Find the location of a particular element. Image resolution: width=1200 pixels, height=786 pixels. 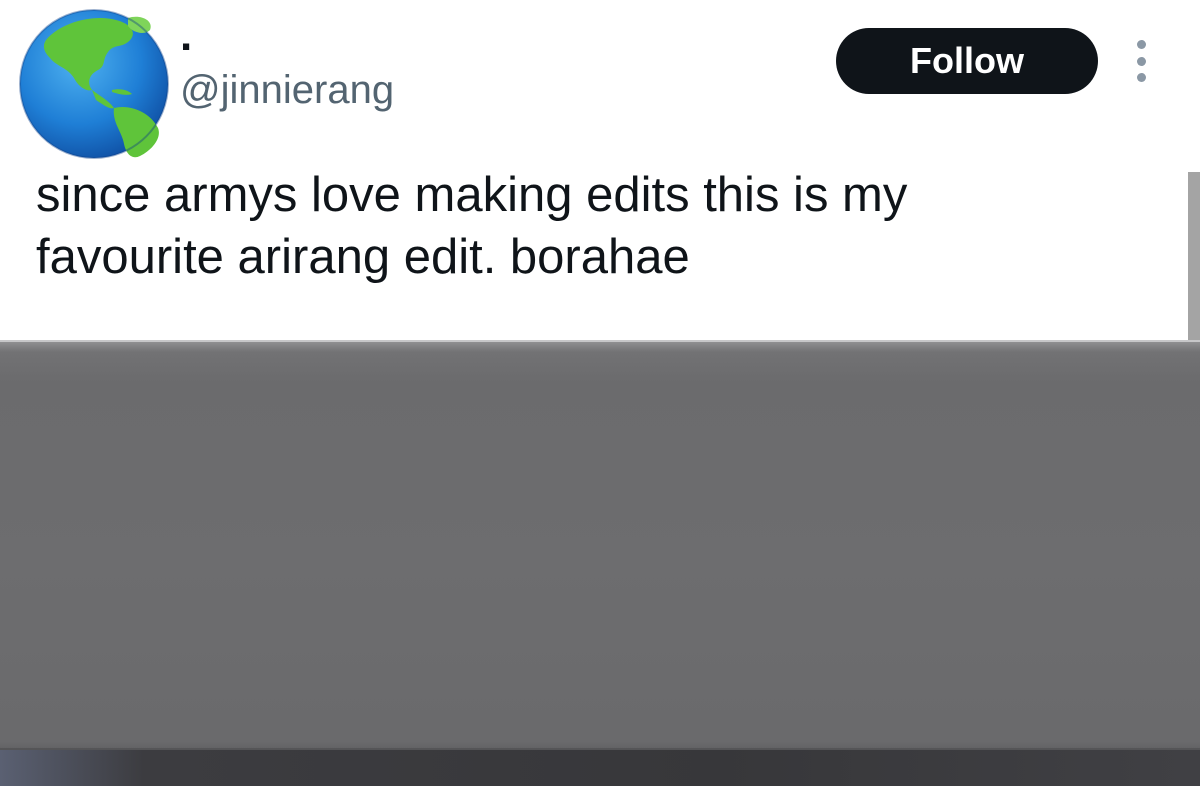

media-bottom-band is located at coordinates (600, 768).